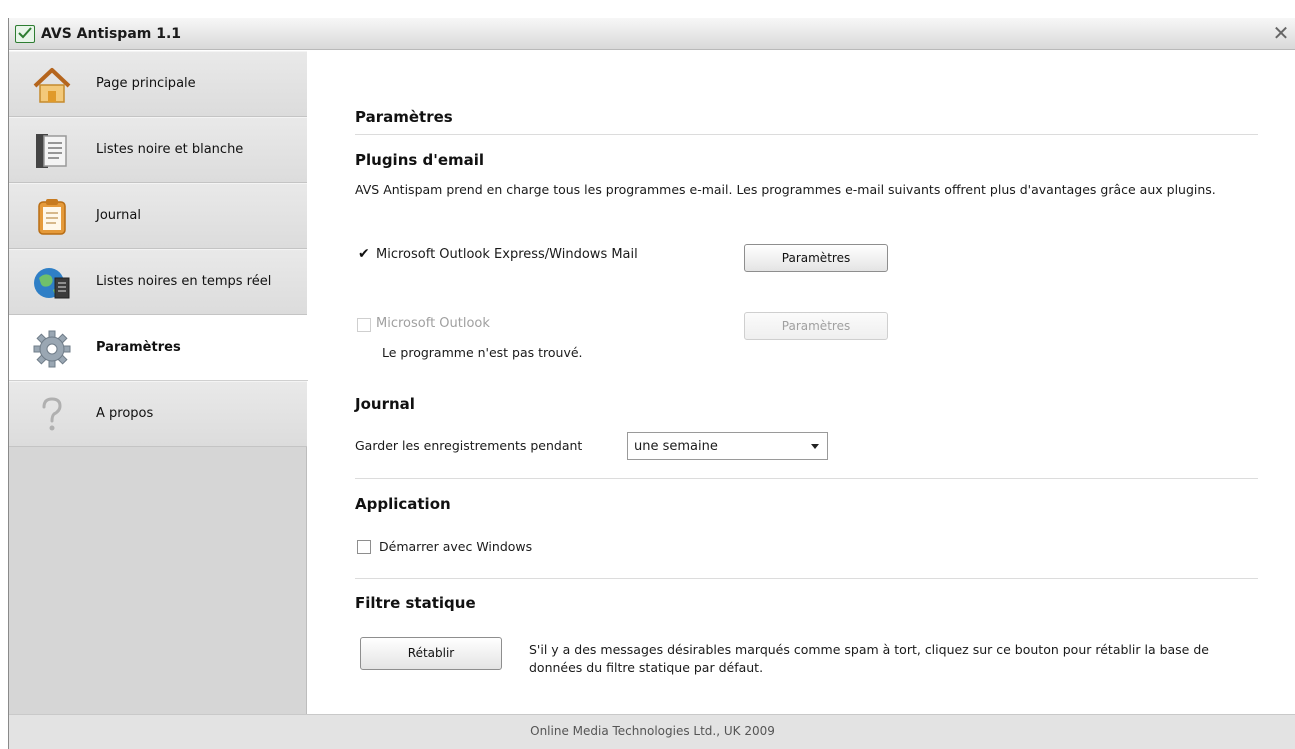 This screenshot has width=1295, height=749. Describe the element at coordinates (111, 34) in the screenshot. I see `window-title: AVS Antispam 1.1` at that location.